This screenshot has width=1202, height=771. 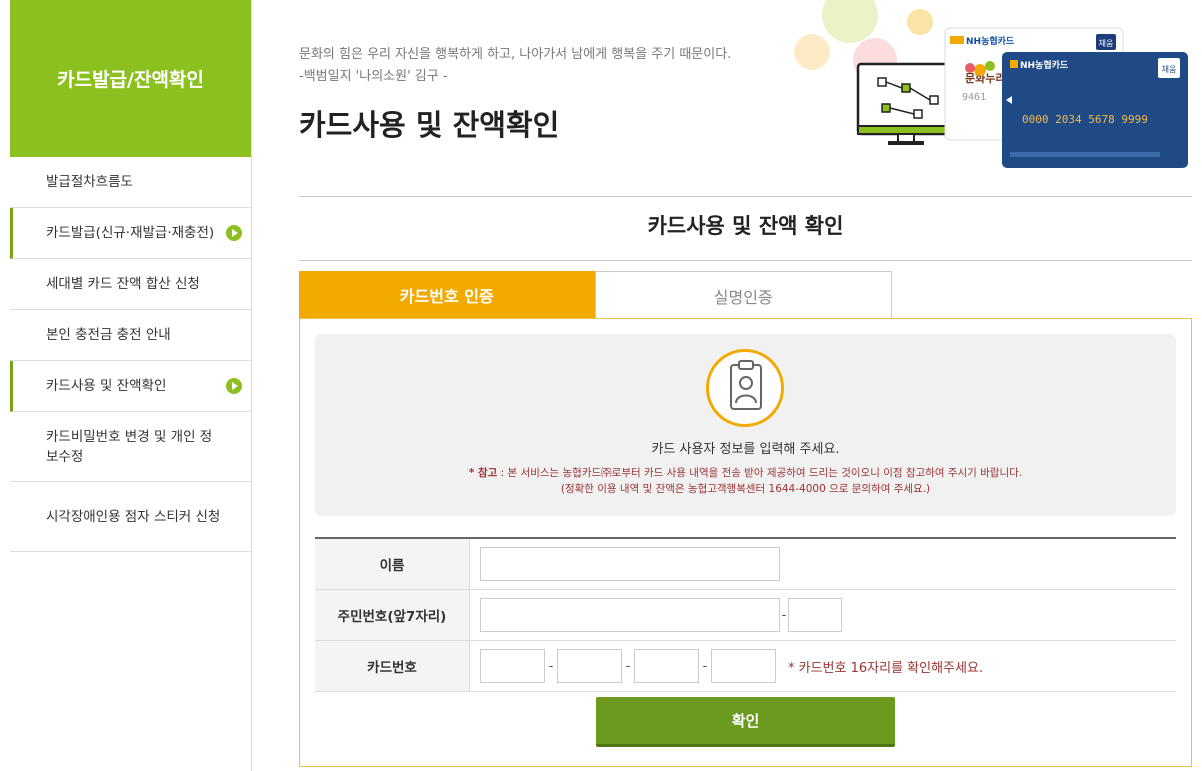 I want to click on form-row-rrn: 주민번호(앞7자리) -, so click(x=745, y=615).